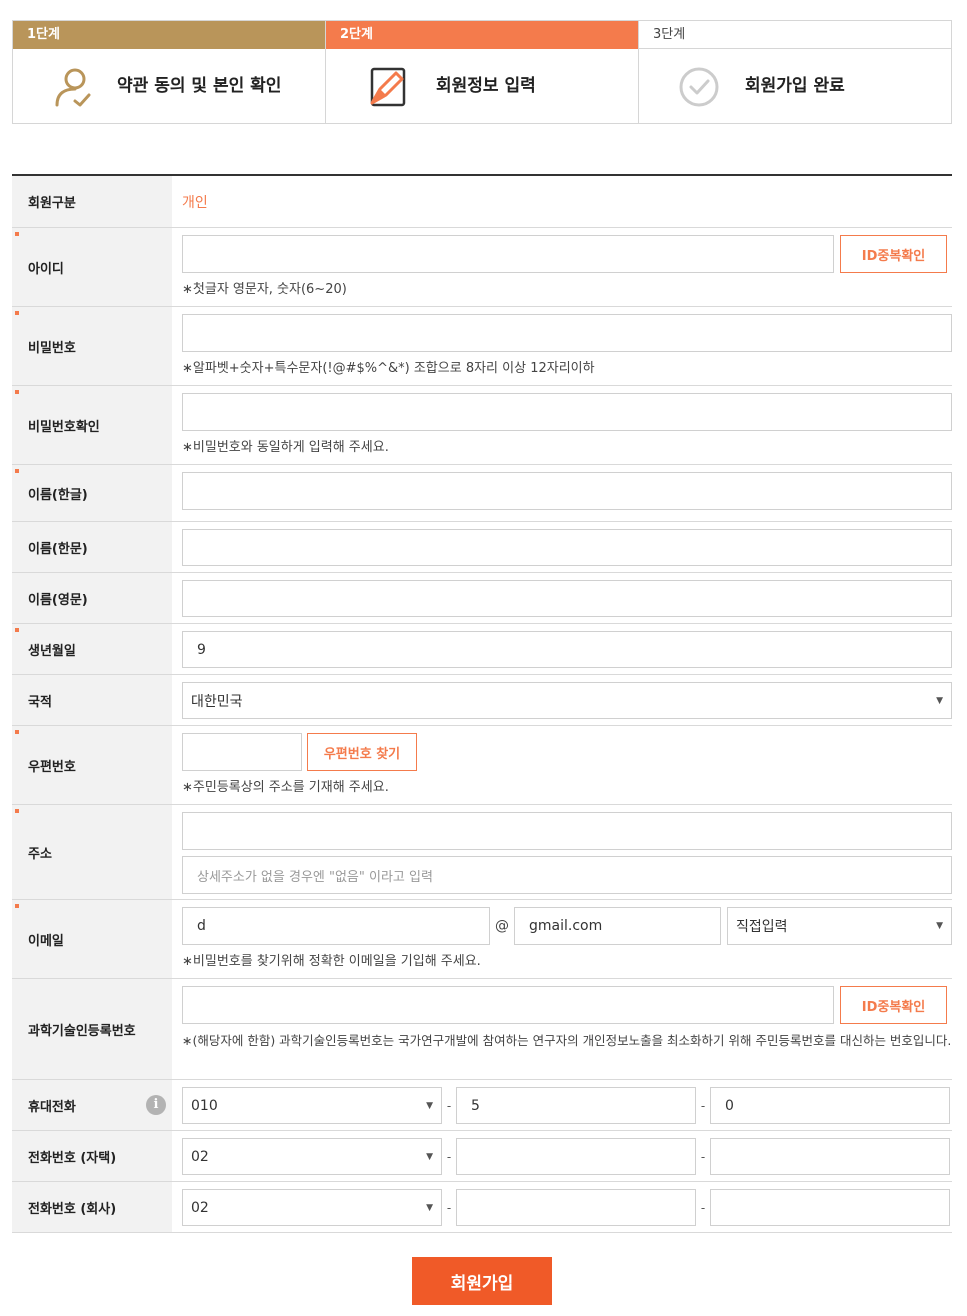 The width and height of the screenshot is (967, 1316). Describe the element at coordinates (567, 875) in the screenshot. I see `address-detail-input: 상세주소가 없을 경우엔 "없음" 이라고 입력` at that location.